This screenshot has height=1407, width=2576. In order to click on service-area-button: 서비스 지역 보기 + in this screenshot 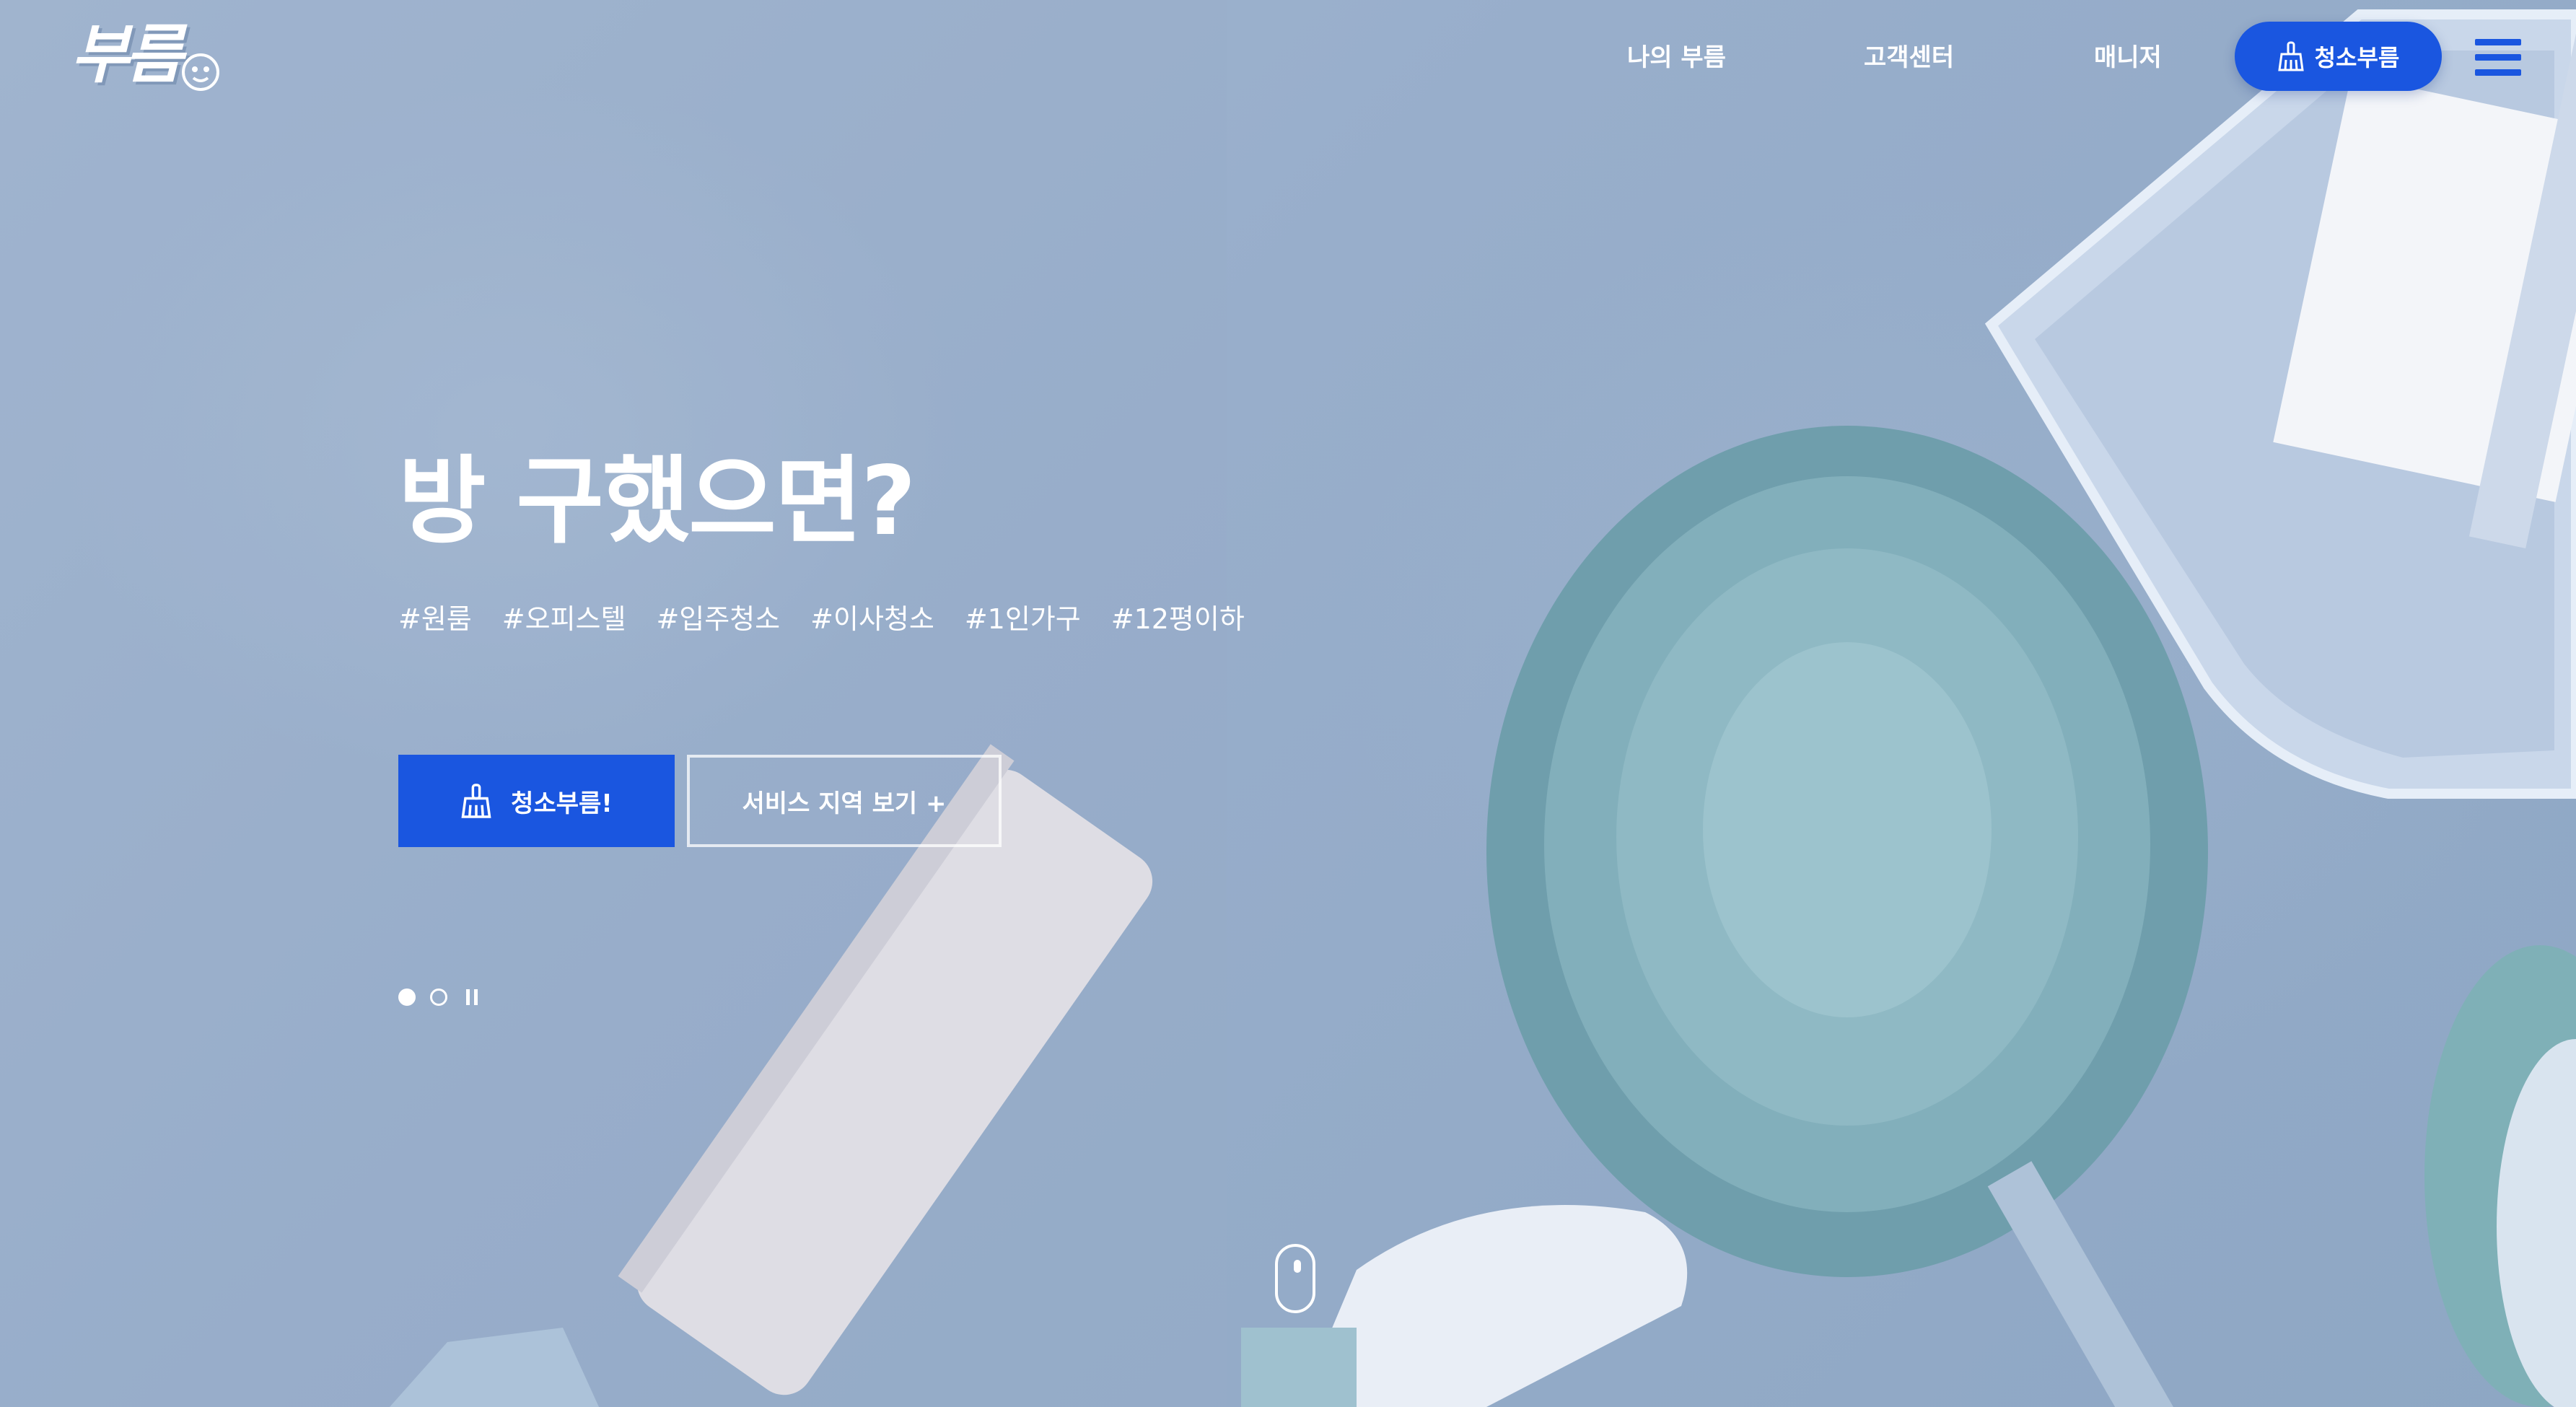, I will do `click(844, 801)`.